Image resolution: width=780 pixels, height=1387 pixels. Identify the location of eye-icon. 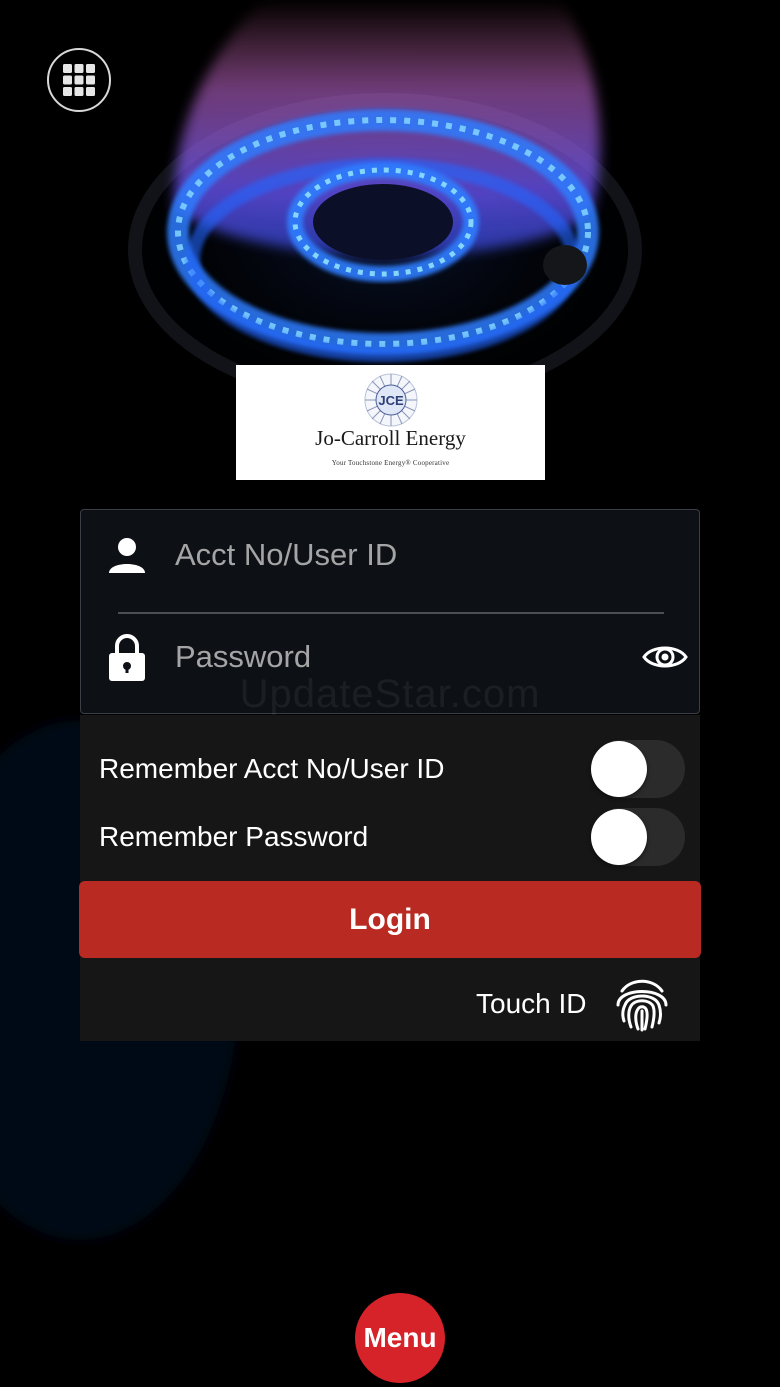
(665, 657).